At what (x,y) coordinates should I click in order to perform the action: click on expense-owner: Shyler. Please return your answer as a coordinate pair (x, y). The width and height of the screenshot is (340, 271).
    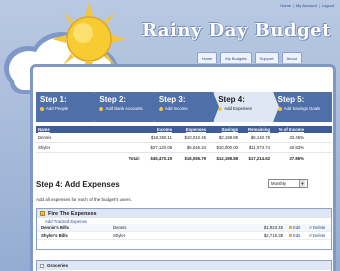
    Looking at the image, I should click on (119, 235).